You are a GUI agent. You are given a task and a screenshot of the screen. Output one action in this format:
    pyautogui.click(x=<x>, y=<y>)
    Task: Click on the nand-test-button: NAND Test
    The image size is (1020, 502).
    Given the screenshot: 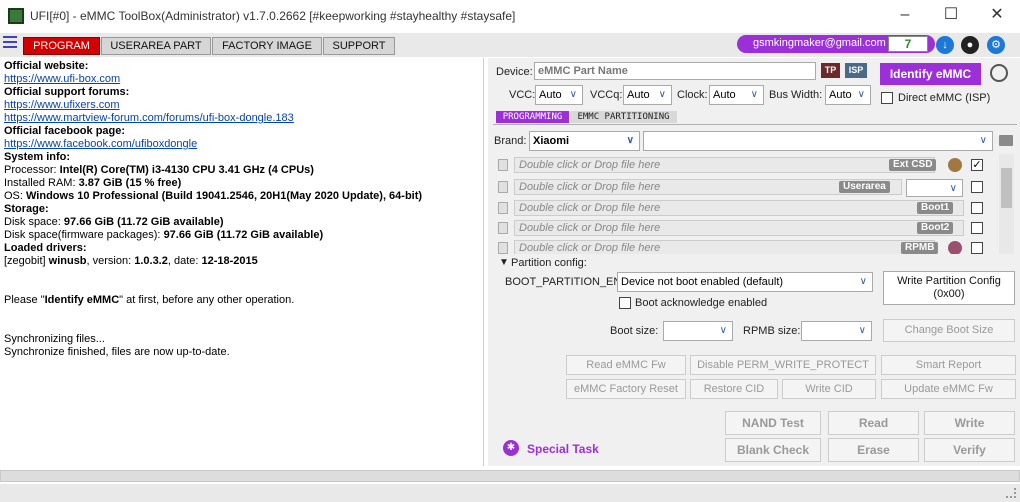 What is the action you would take?
    pyautogui.click(x=773, y=423)
    